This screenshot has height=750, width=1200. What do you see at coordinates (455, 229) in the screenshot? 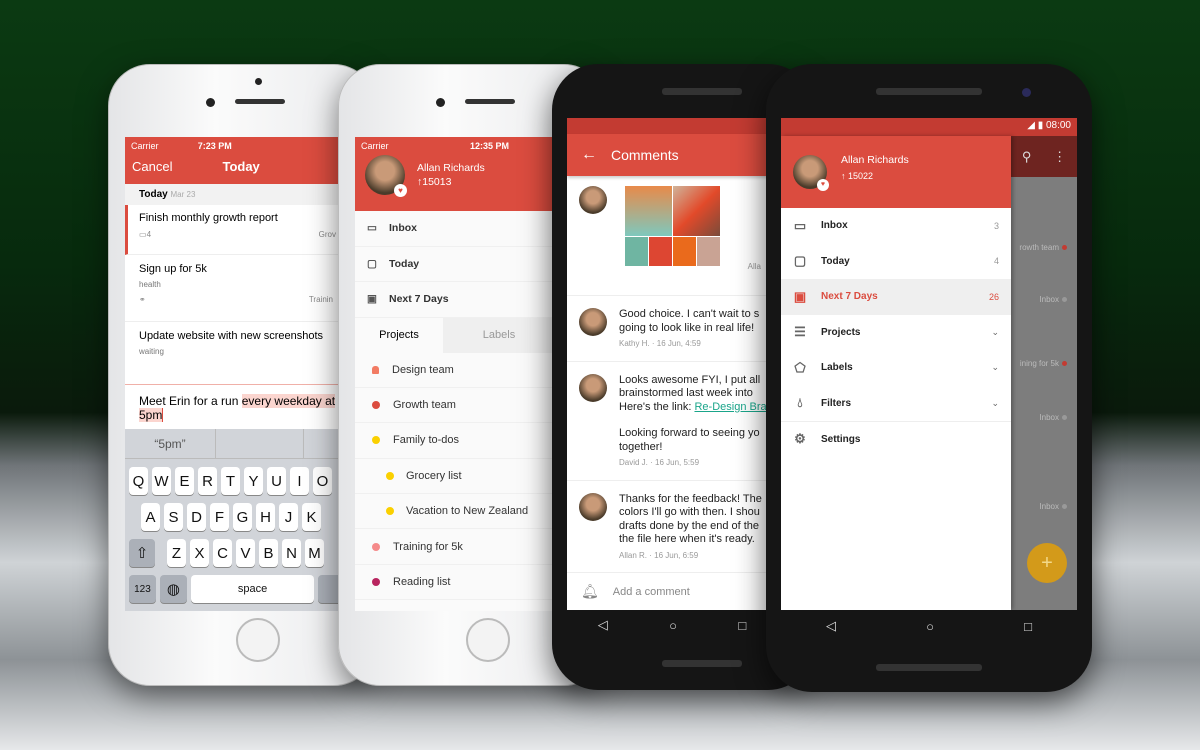
I see `nav-item: ▭ Inbox` at bounding box center [455, 229].